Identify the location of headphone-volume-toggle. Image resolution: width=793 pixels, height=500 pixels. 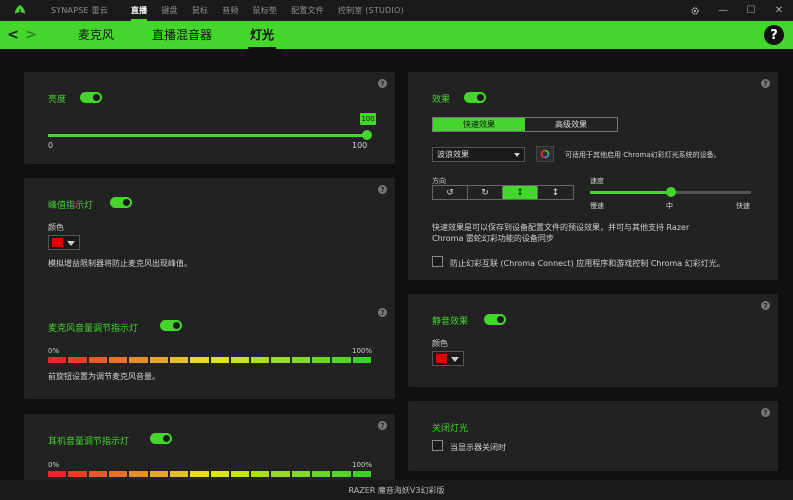
(161, 438).